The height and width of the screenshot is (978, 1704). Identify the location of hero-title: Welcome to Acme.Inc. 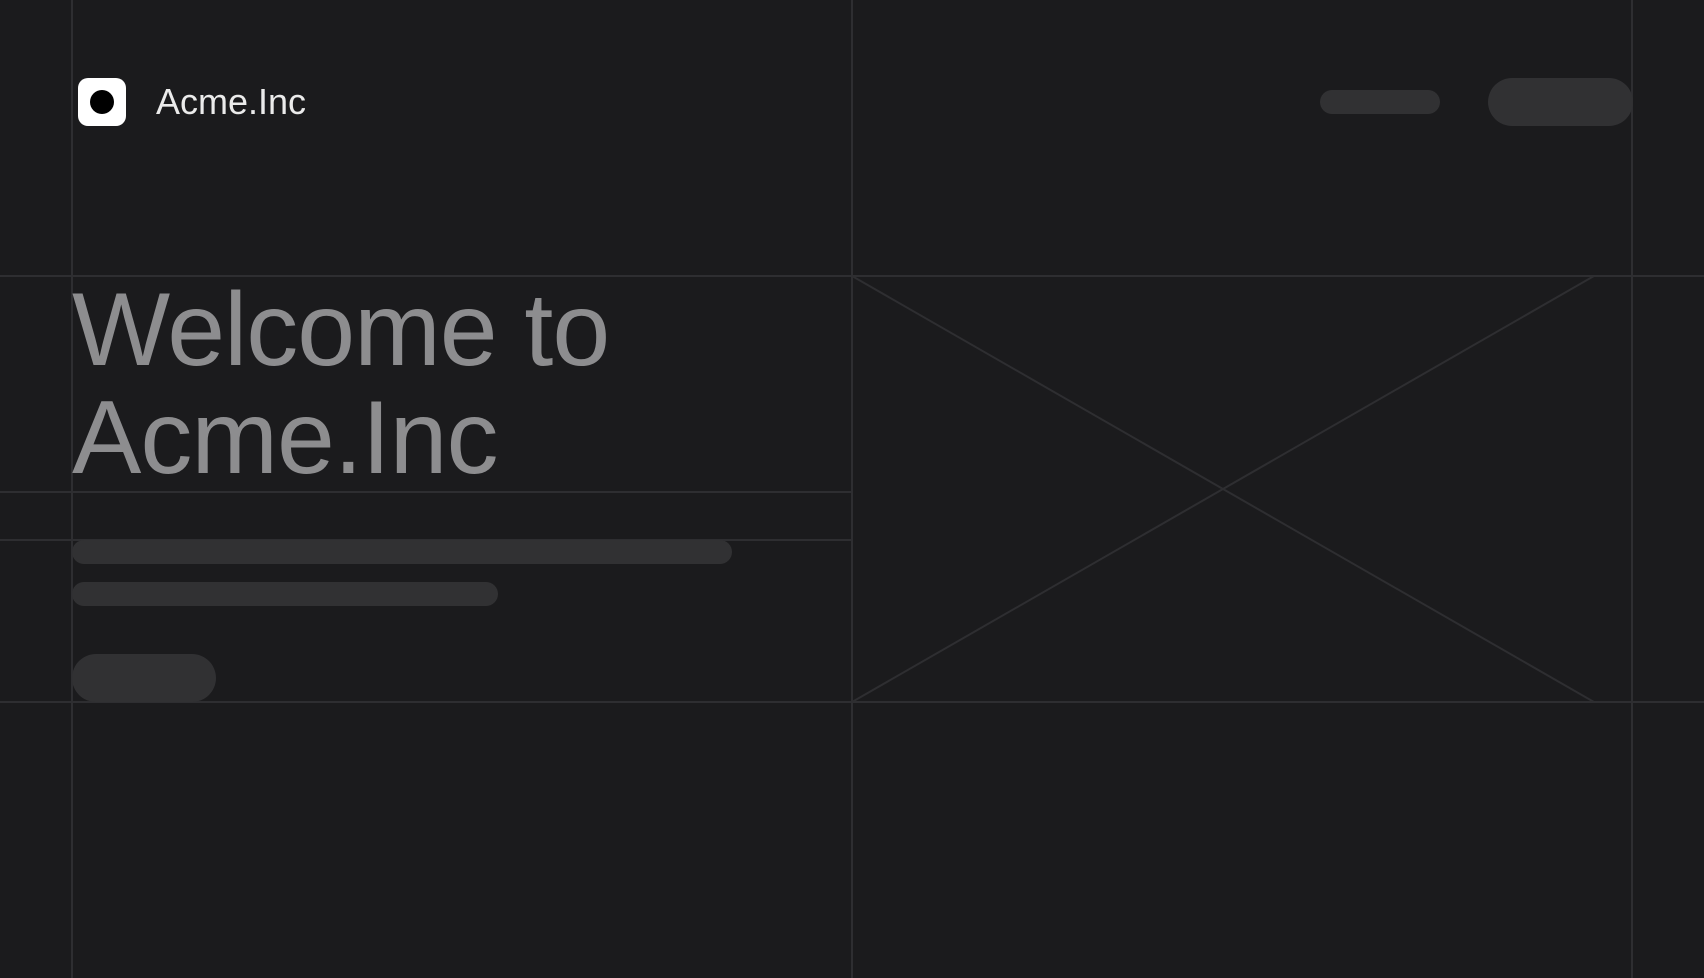
(452, 384).